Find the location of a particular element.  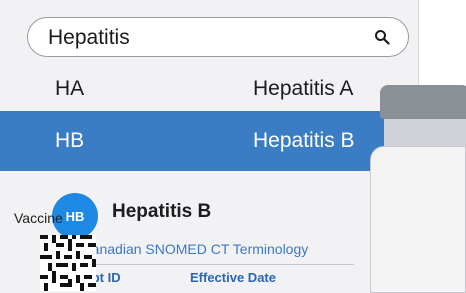

divider is located at coordinates (203, 264).